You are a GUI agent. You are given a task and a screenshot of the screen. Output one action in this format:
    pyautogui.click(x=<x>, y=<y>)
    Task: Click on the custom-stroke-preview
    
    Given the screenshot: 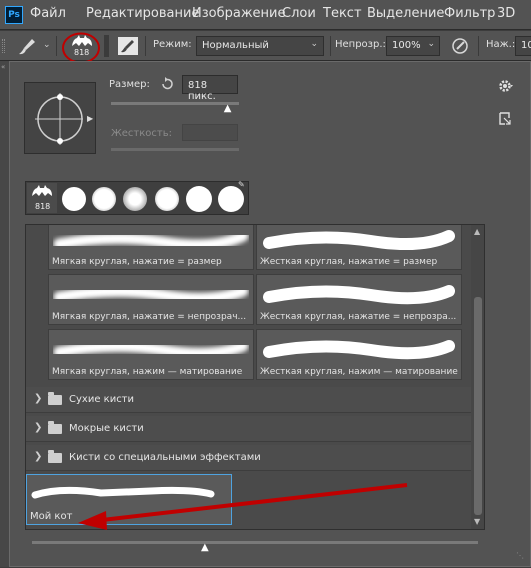 What is the action you would take?
    pyautogui.click(x=123, y=492)
    